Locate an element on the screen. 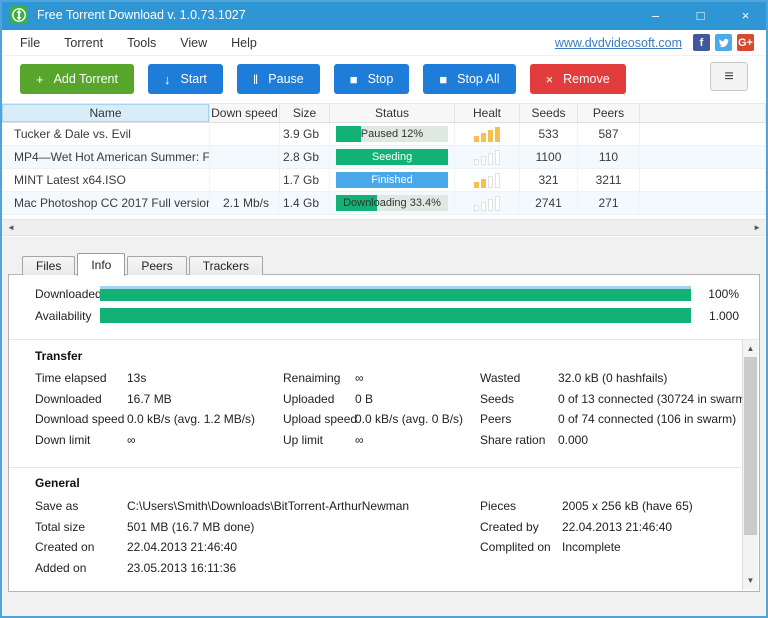 The width and height of the screenshot is (768, 618). status-progress-bar: Paused 12% is located at coordinates (392, 134).